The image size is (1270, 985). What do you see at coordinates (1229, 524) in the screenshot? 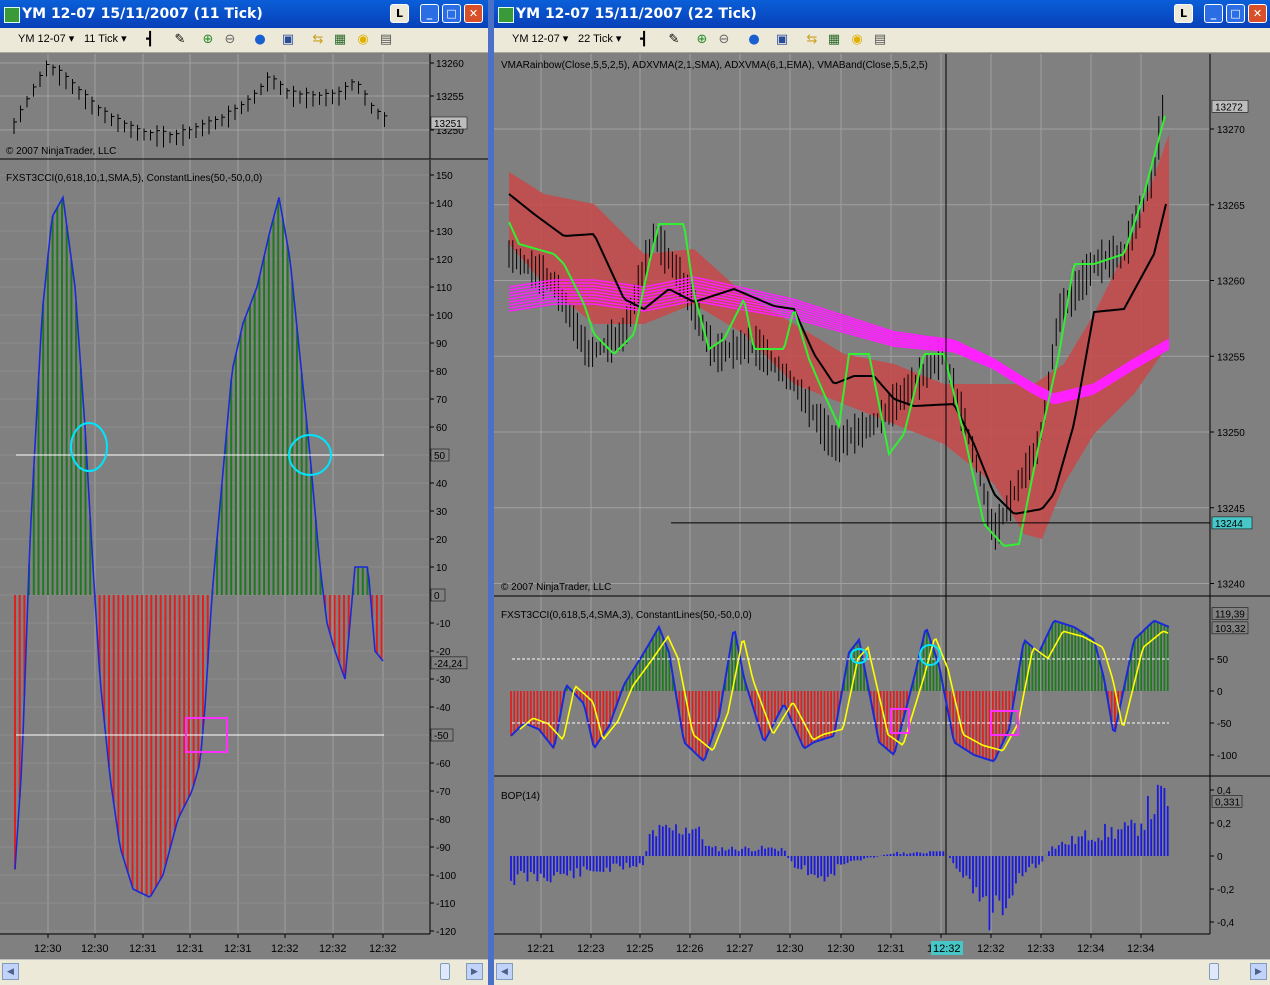
I see `crosshair-price-badge: 13244` at bounding box center [1229, 524].